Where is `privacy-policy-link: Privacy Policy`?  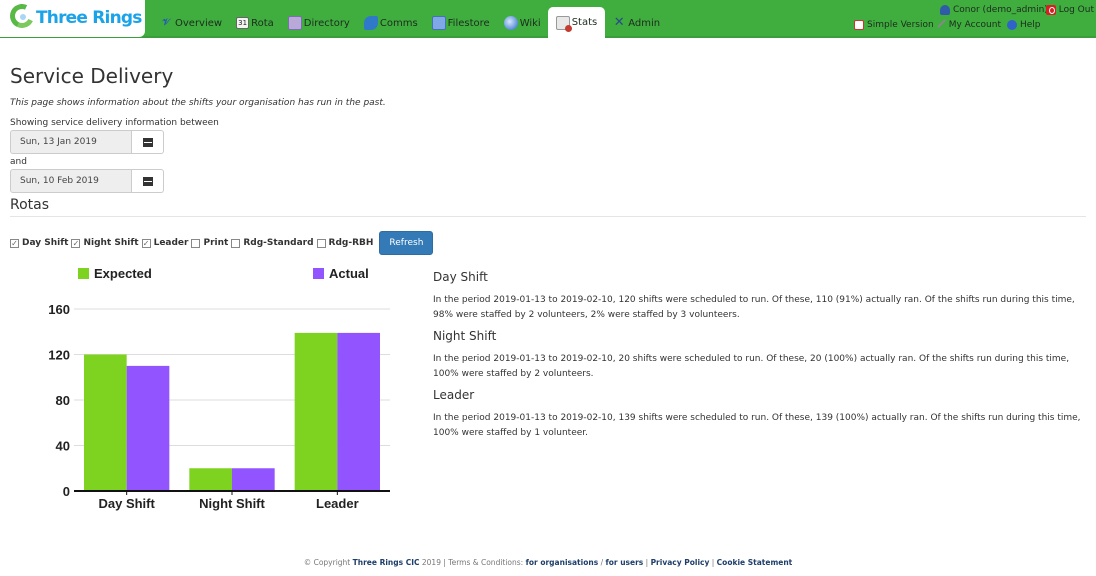
privacy-policy-link: Privacy Policy is located at coordinates (680, 562).